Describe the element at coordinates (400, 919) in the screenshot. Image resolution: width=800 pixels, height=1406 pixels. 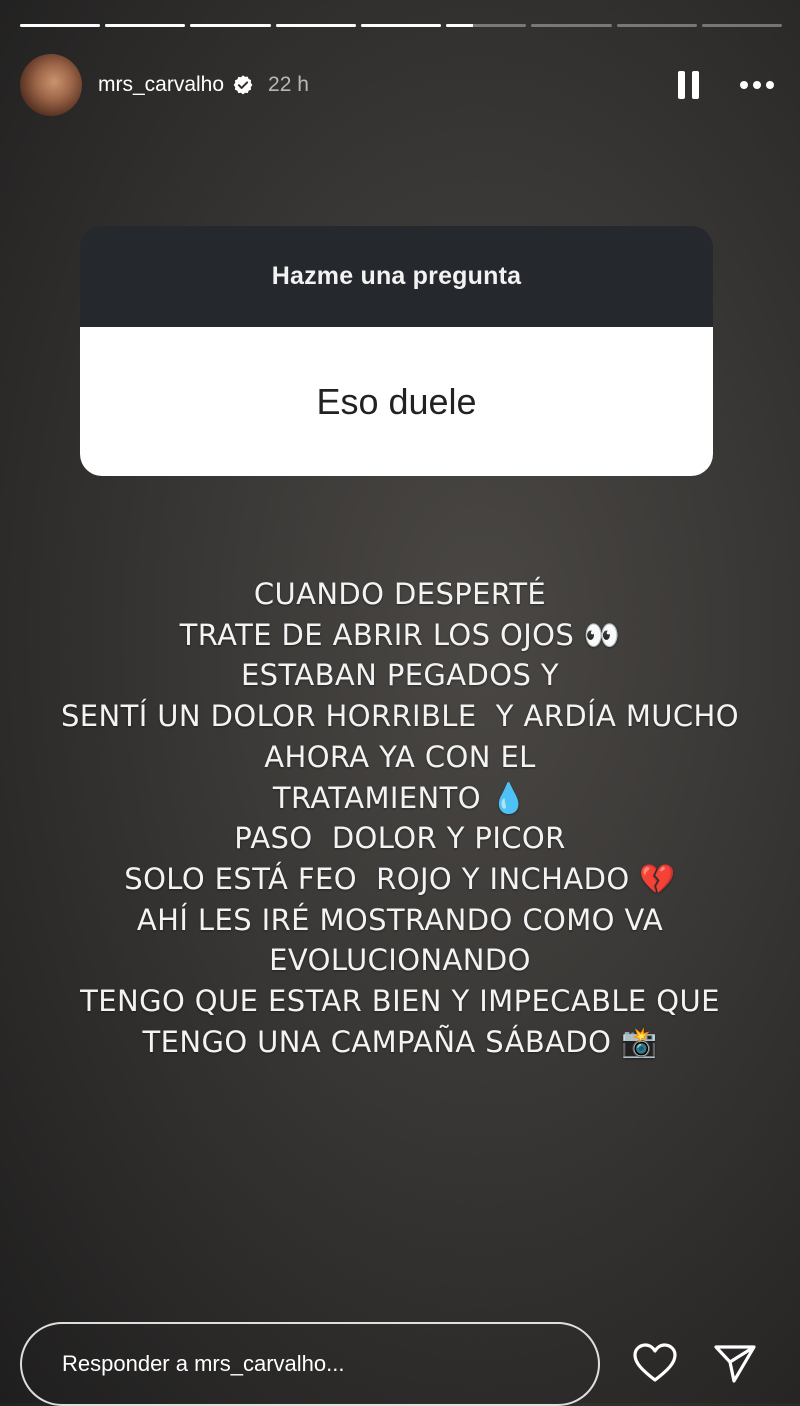
I see `caption-line: AHÍ LES IRÉ MOSTRANDO COMO VA` at that location.